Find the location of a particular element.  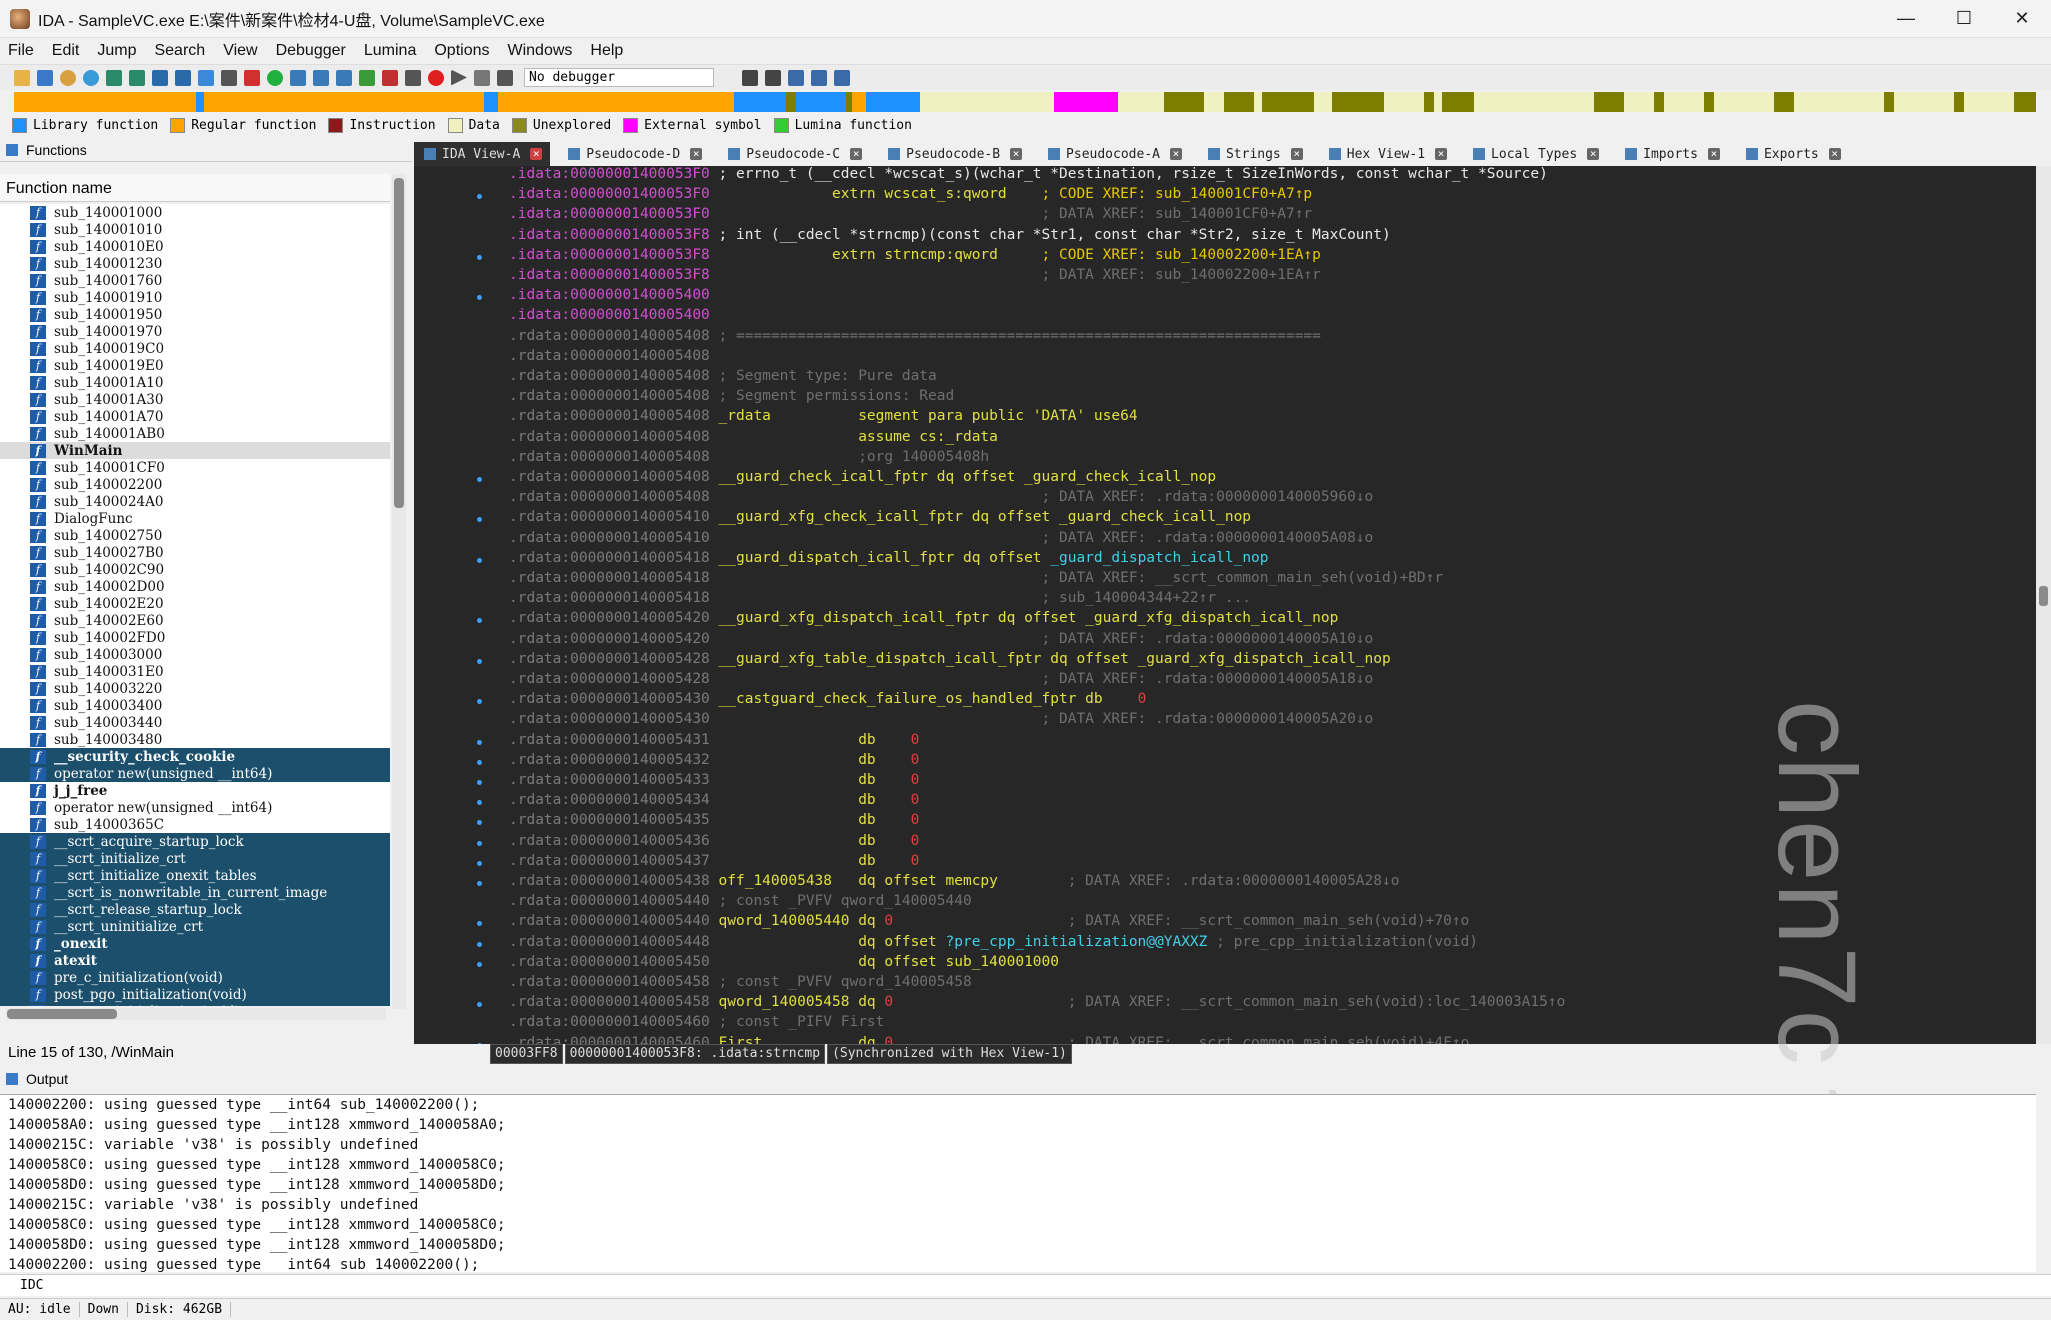

function-item: f sub_140002FD0 is located at coordinates (195, 637).